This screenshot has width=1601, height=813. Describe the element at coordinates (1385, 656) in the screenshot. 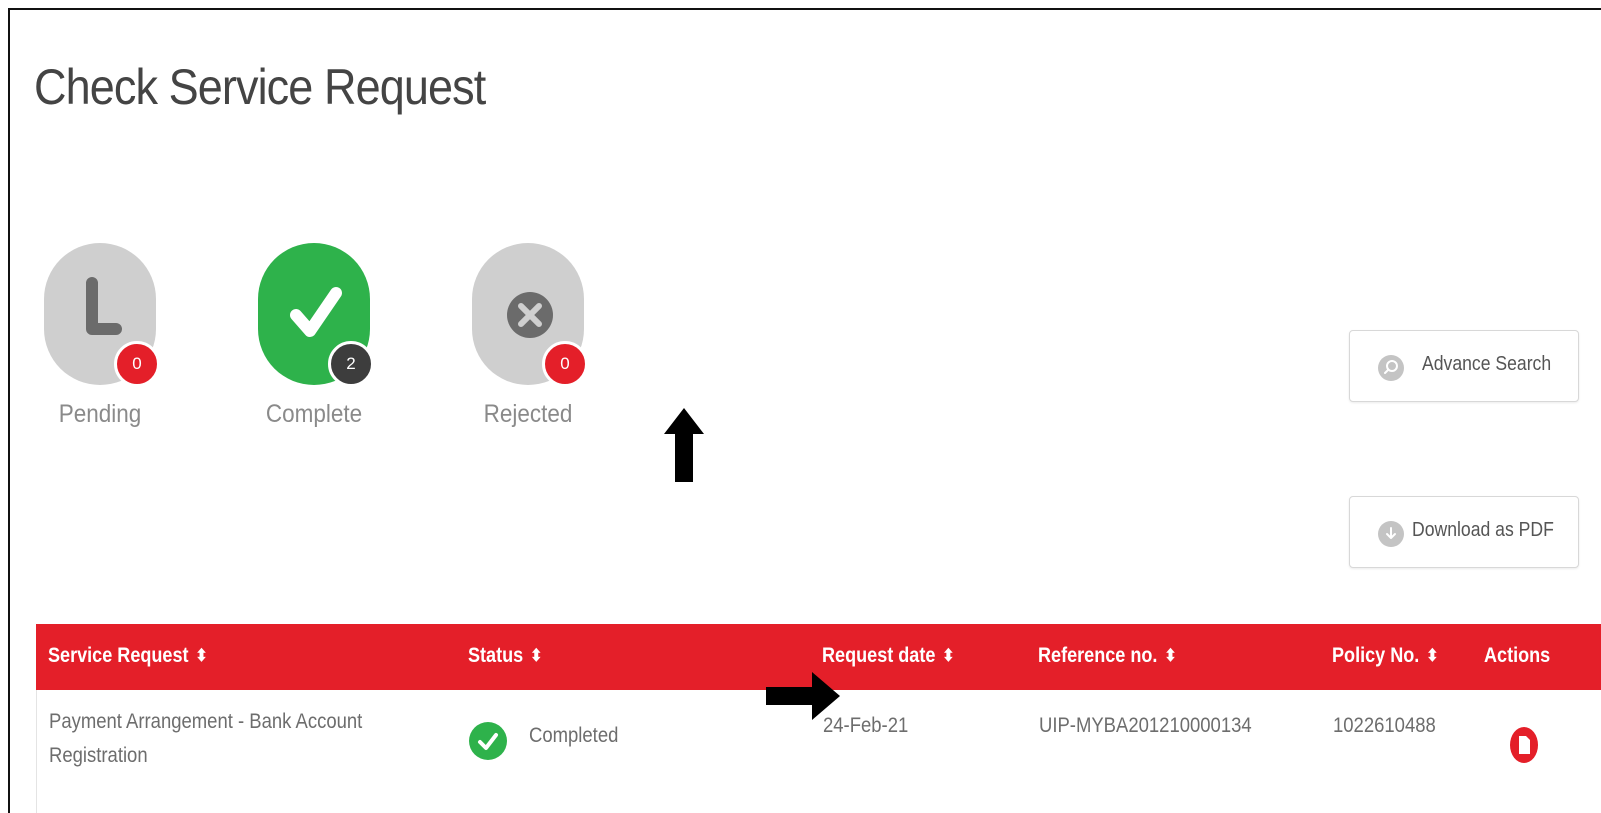

I see `column-header-policy-no: Policy No. ⬍` at that location.